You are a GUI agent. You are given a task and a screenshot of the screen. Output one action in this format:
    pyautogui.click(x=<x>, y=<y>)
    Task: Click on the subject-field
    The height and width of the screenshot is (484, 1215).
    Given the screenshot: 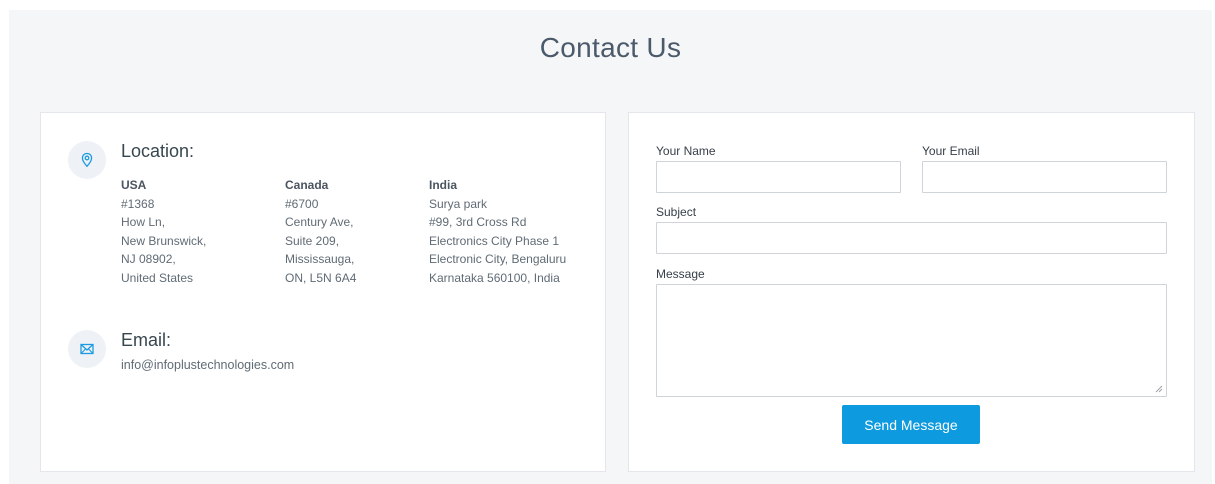 What is the action you would take?
    pyautogui.click(x=911, y=238)
    